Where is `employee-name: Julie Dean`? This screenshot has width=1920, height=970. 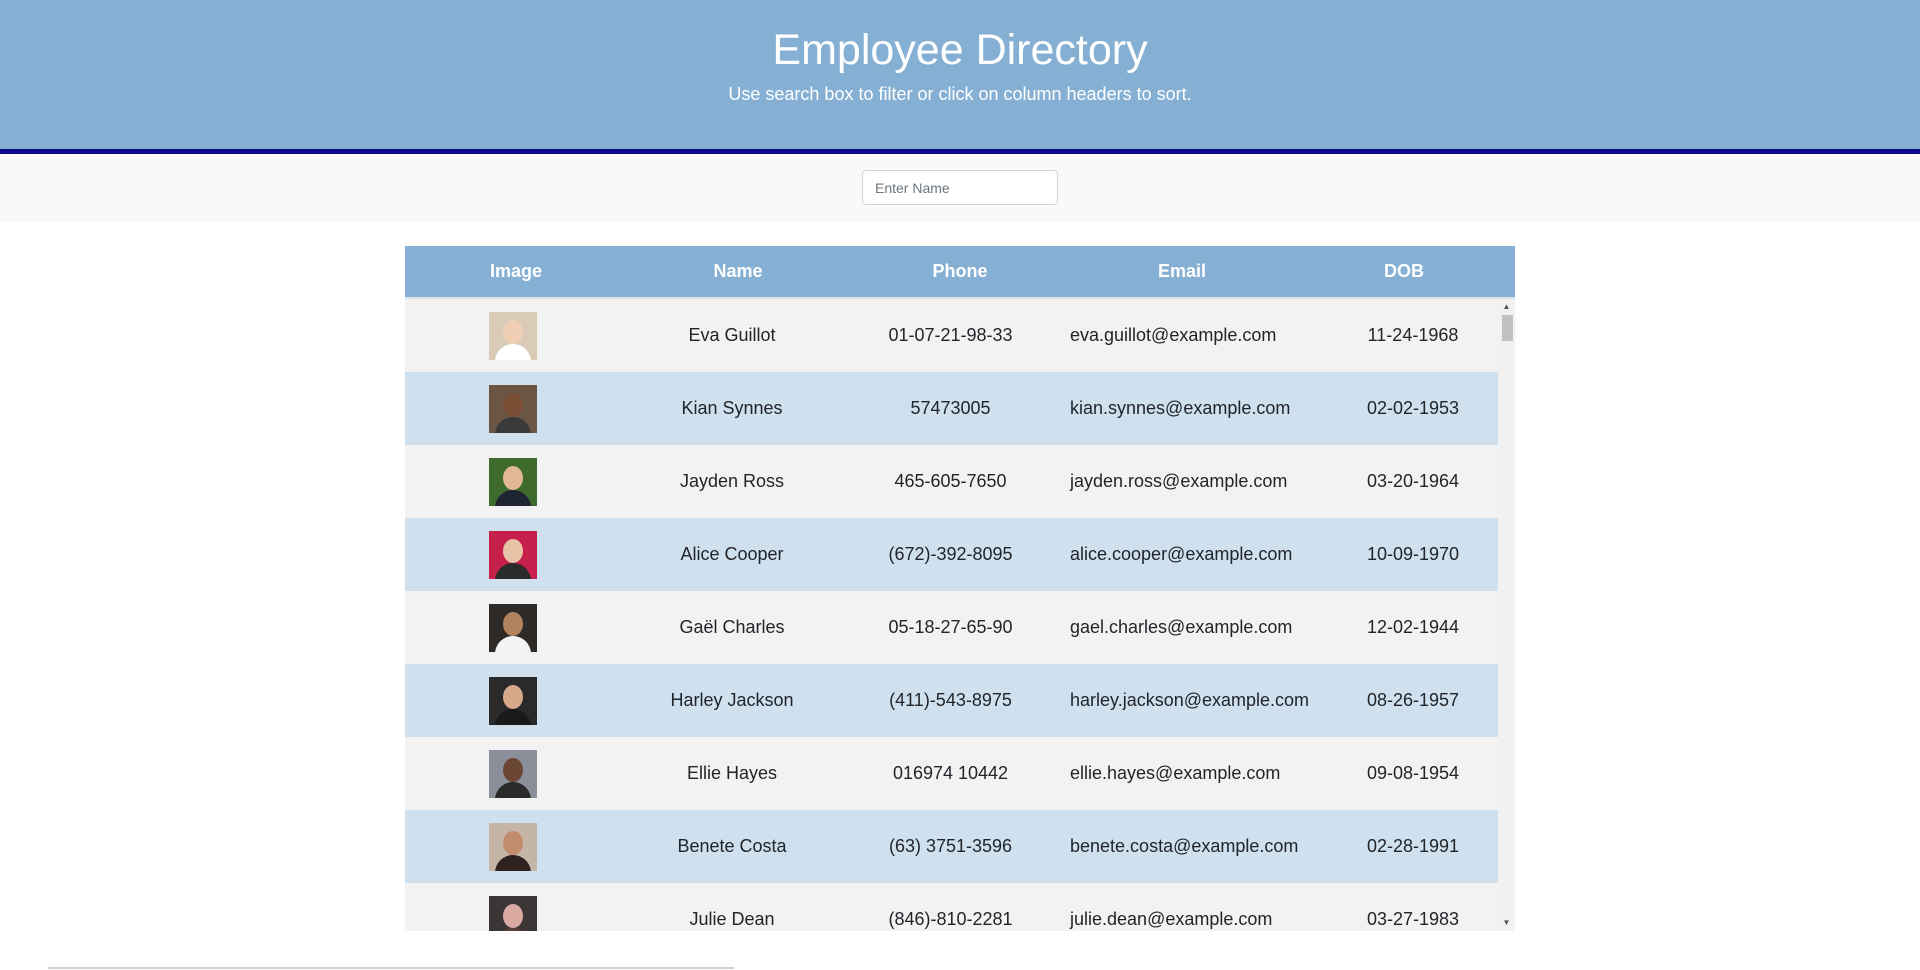 employee-name: Julie Dean is located at coordinates (732, 919).